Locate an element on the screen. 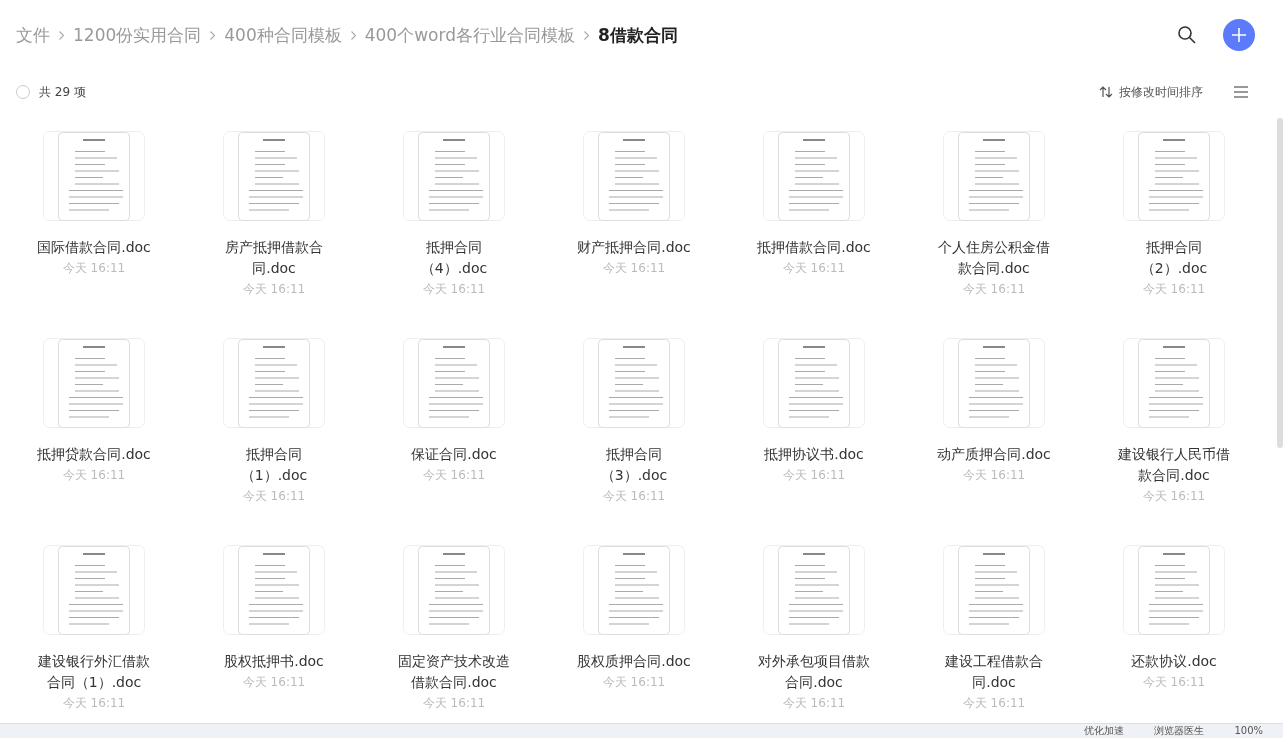 This screenshot has height=738, width=1283. file-name: 抵押贷款合同.doc is located at coordinates (94, 454).